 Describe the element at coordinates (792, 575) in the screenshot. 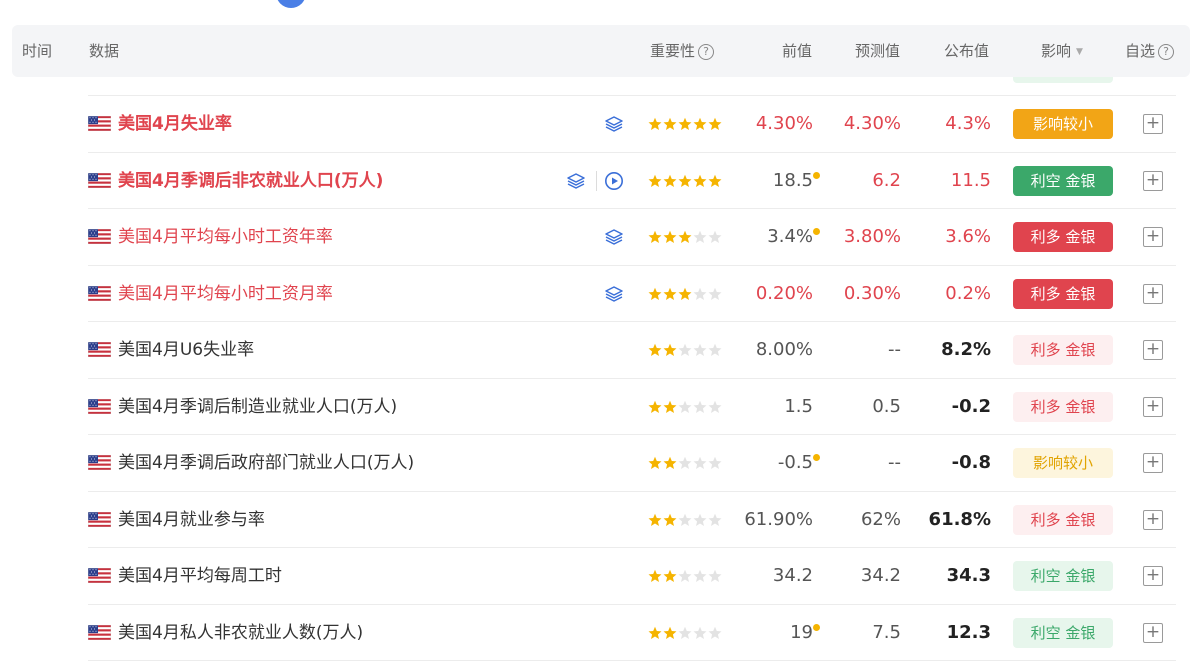

I see `previous-value: 34.2` at that location.